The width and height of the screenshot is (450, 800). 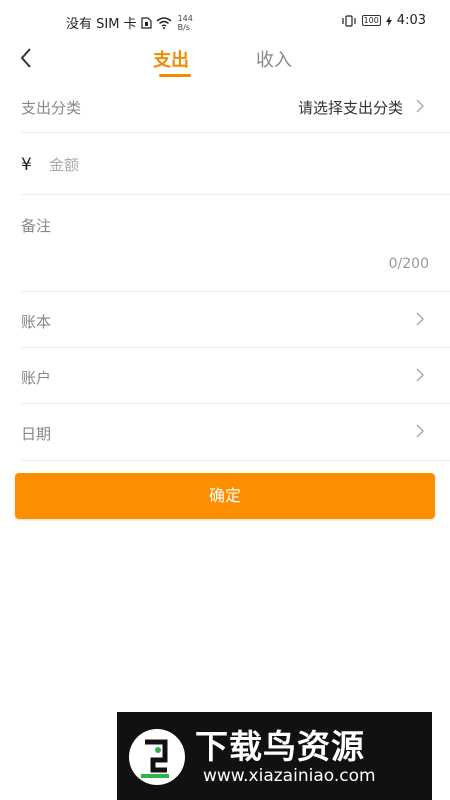 What do you see at coordinates (101, 24) in the screenshot?
I see `carrier-text: 没有 SIM 卡` at bounding box center [101, 24].